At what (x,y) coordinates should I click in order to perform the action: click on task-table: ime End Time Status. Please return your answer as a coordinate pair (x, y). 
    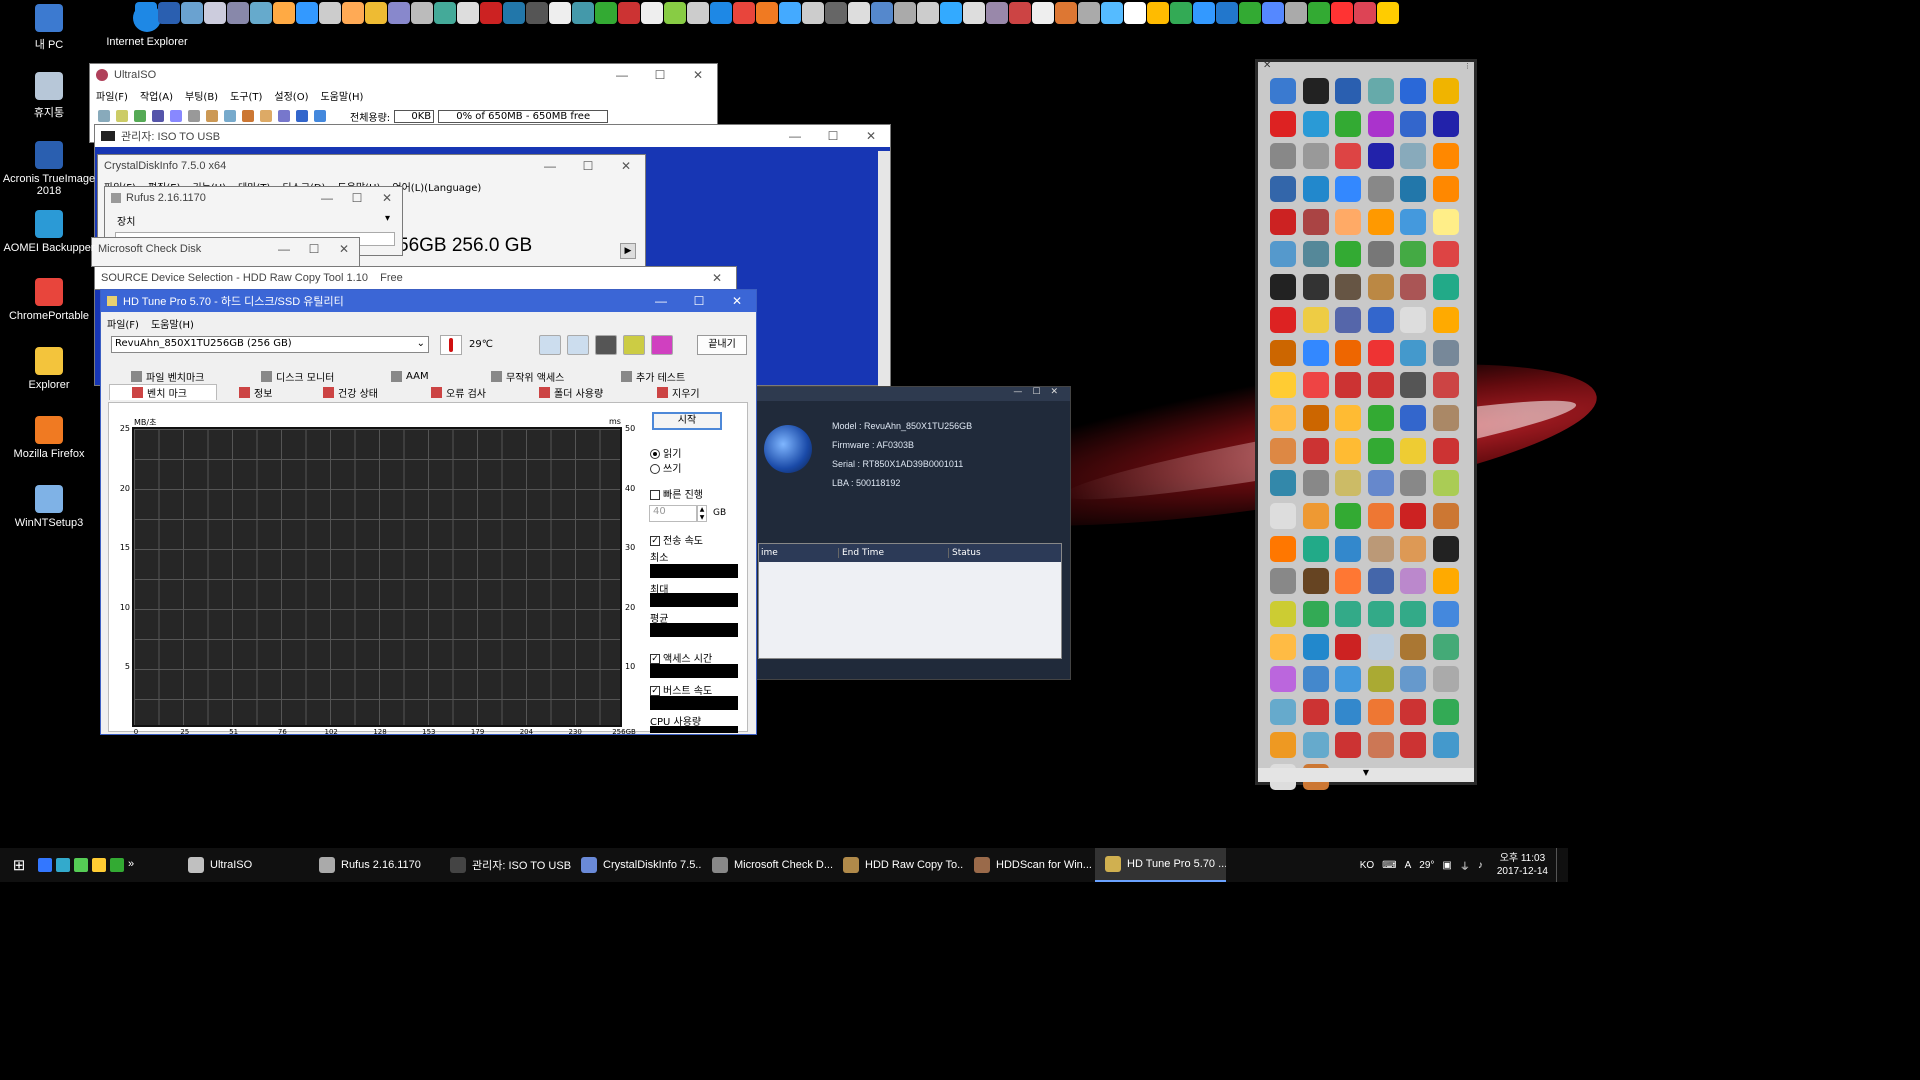
    Looking at the image, I should click on (910, 601).